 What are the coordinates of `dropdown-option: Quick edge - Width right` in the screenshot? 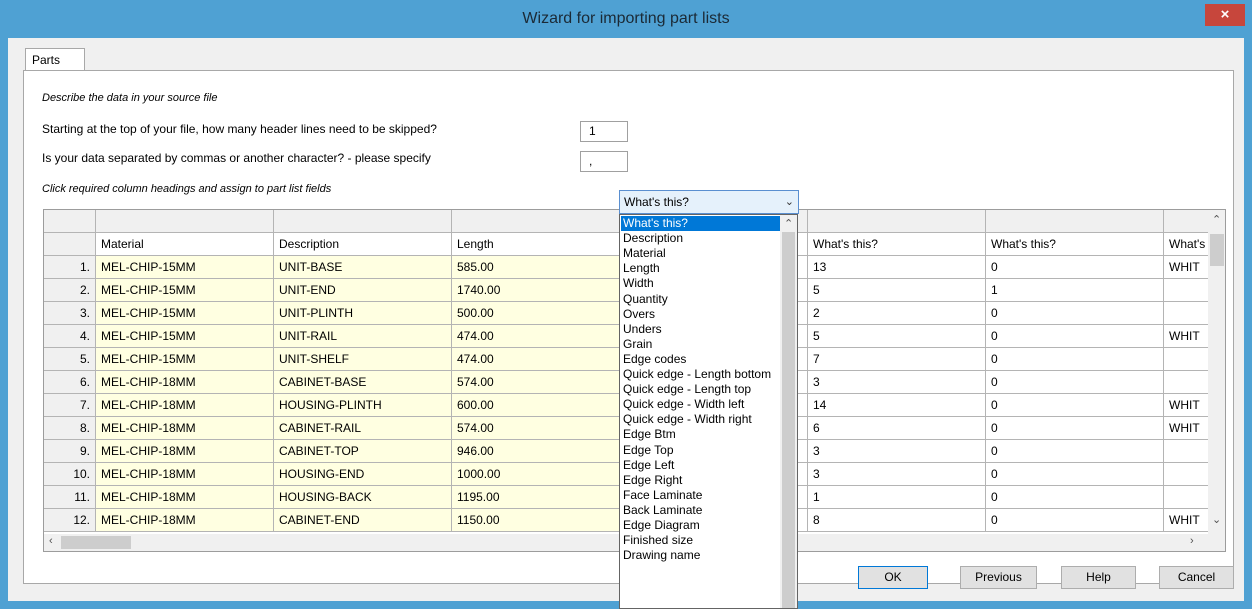 It's located at (701, 419).